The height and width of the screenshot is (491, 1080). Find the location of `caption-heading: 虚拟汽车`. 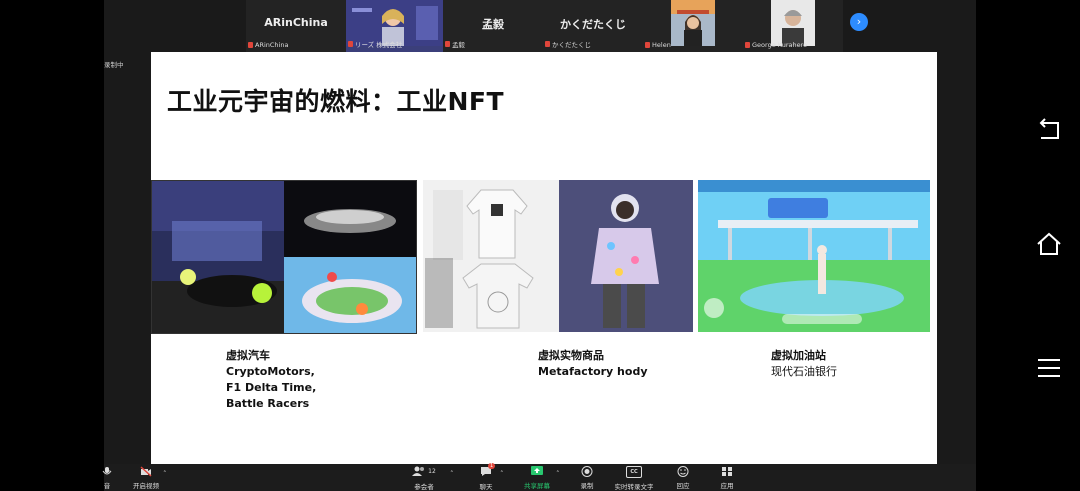

caption-heading: 虚拟汽车 is located at coordinates (248, 355).